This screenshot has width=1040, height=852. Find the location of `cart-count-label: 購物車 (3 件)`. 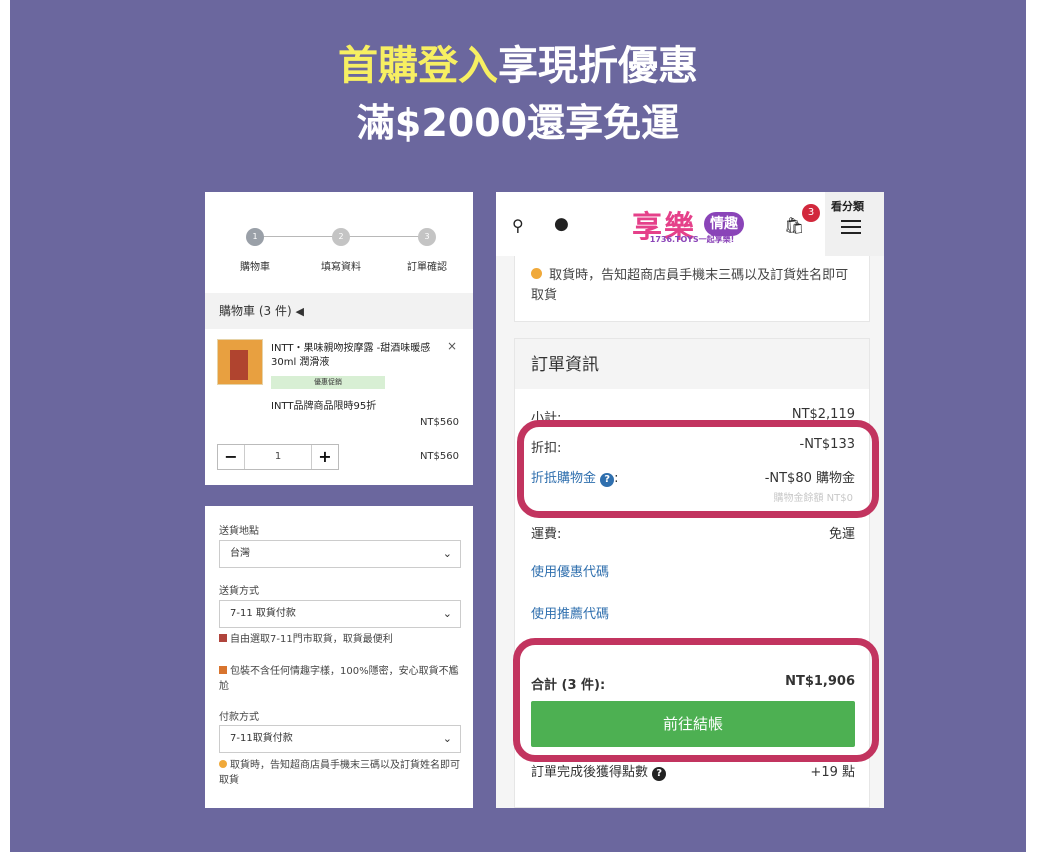

cart-count-label: 購物車 (3 件) is located at coordinates (255, 311).